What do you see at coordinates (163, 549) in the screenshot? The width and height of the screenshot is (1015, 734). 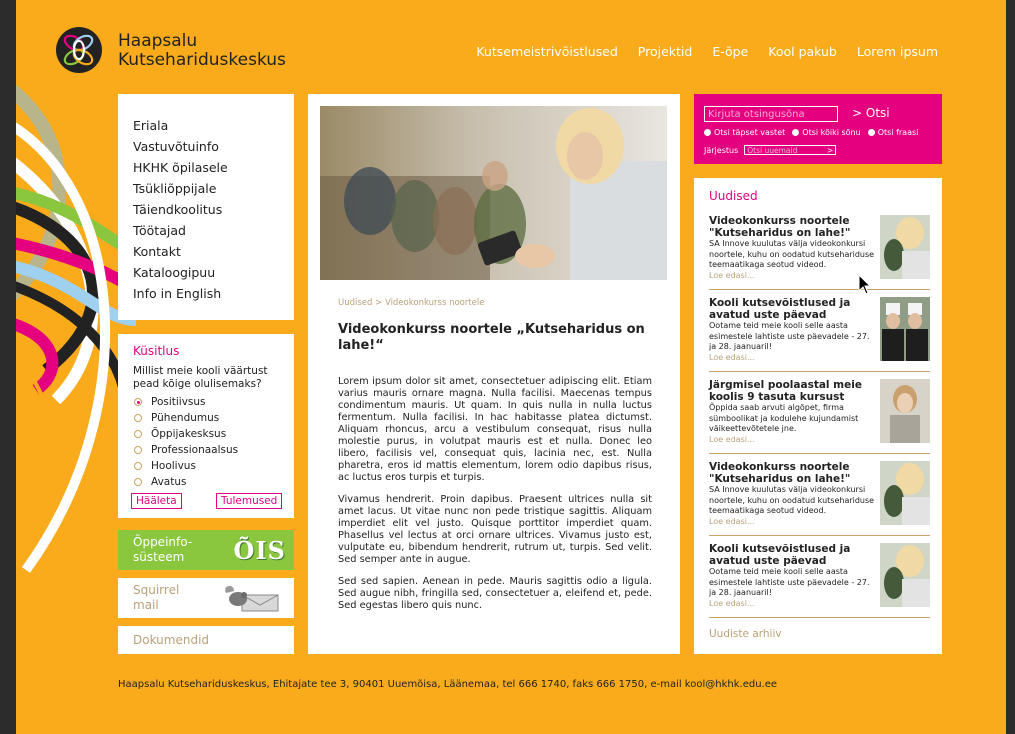 I see `ois-label: Õppeinfo-süsteem` at bounding box center [163, 549].